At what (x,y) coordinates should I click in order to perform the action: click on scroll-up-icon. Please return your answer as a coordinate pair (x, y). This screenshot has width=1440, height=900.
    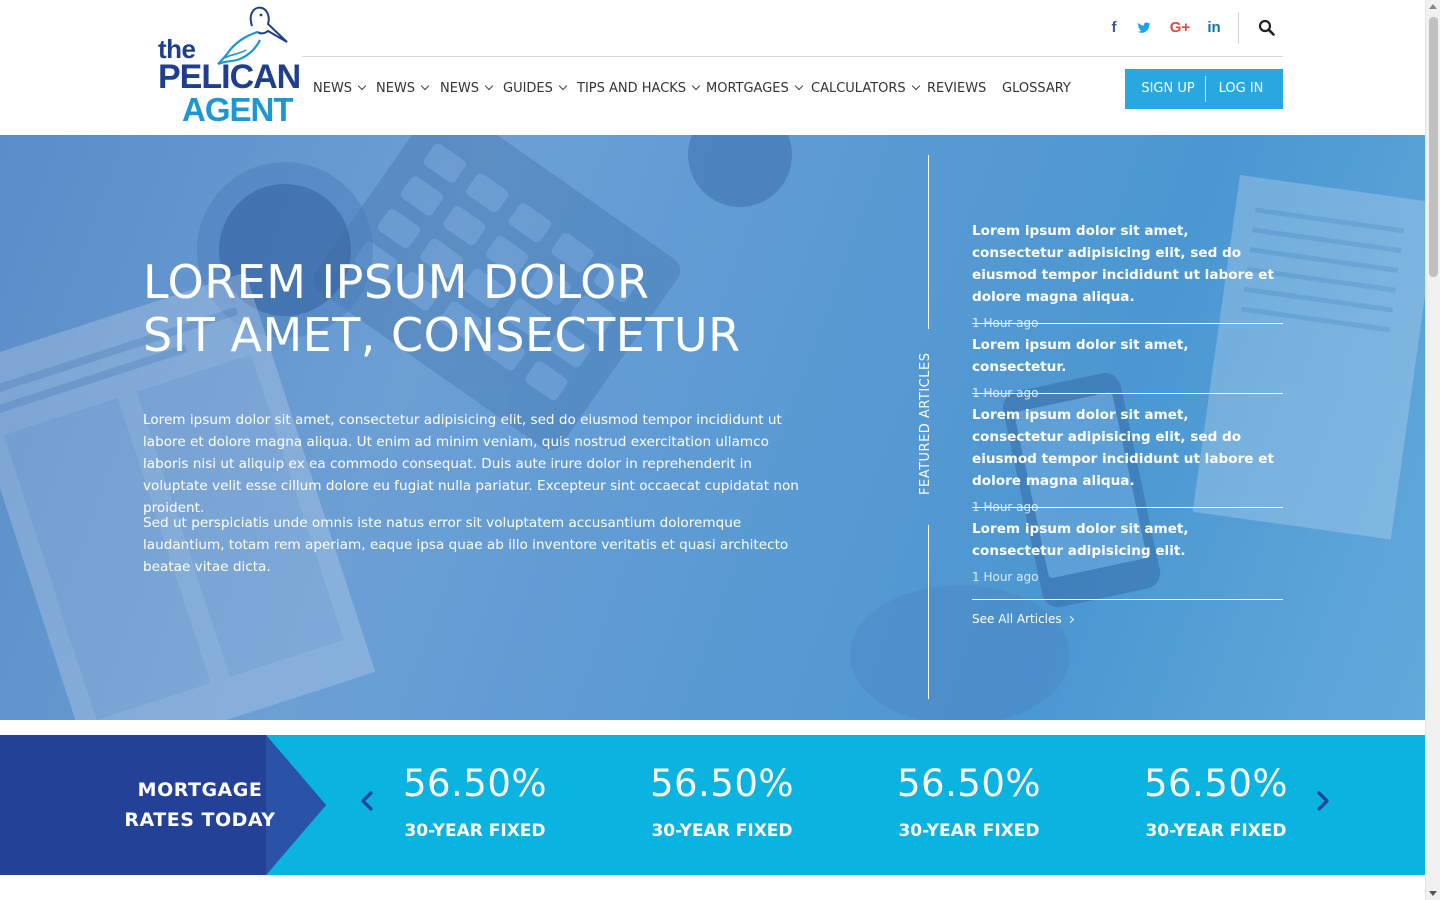
    Looking at the image, I should click on (1433, 6).